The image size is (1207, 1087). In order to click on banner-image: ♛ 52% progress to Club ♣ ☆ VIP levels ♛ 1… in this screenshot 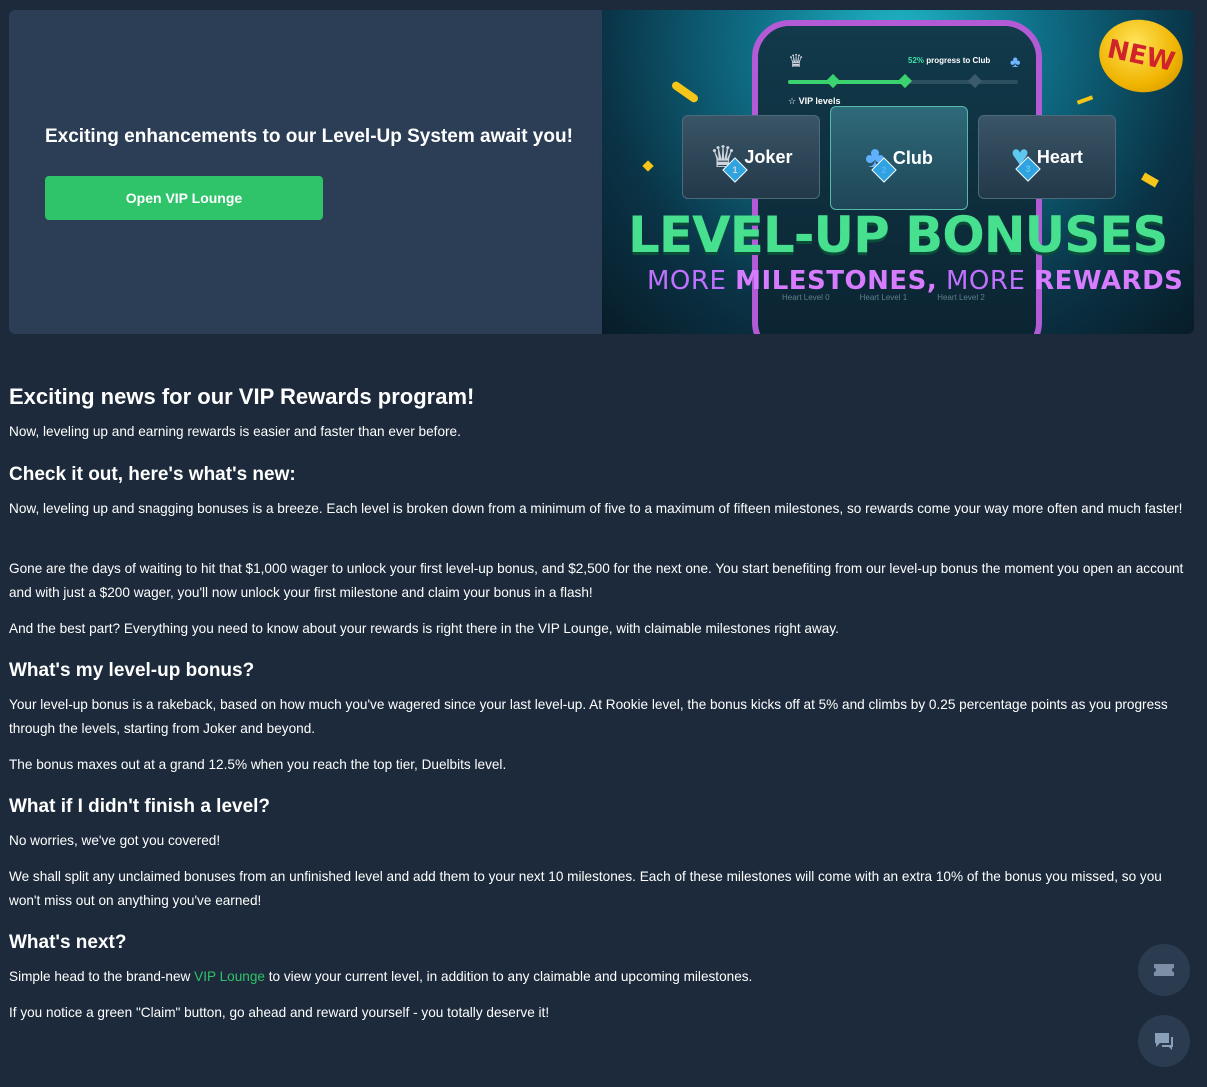, I will do `click(898, 172)`.